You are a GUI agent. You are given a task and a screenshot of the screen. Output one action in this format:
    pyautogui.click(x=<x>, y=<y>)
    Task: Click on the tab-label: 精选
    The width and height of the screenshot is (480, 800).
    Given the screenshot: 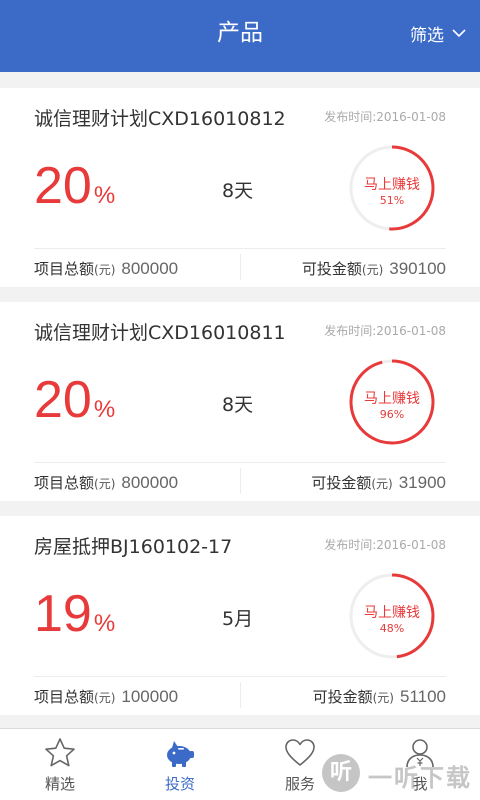 What is the action you would take?
    pyautogui.click(x=59, y=784)
    